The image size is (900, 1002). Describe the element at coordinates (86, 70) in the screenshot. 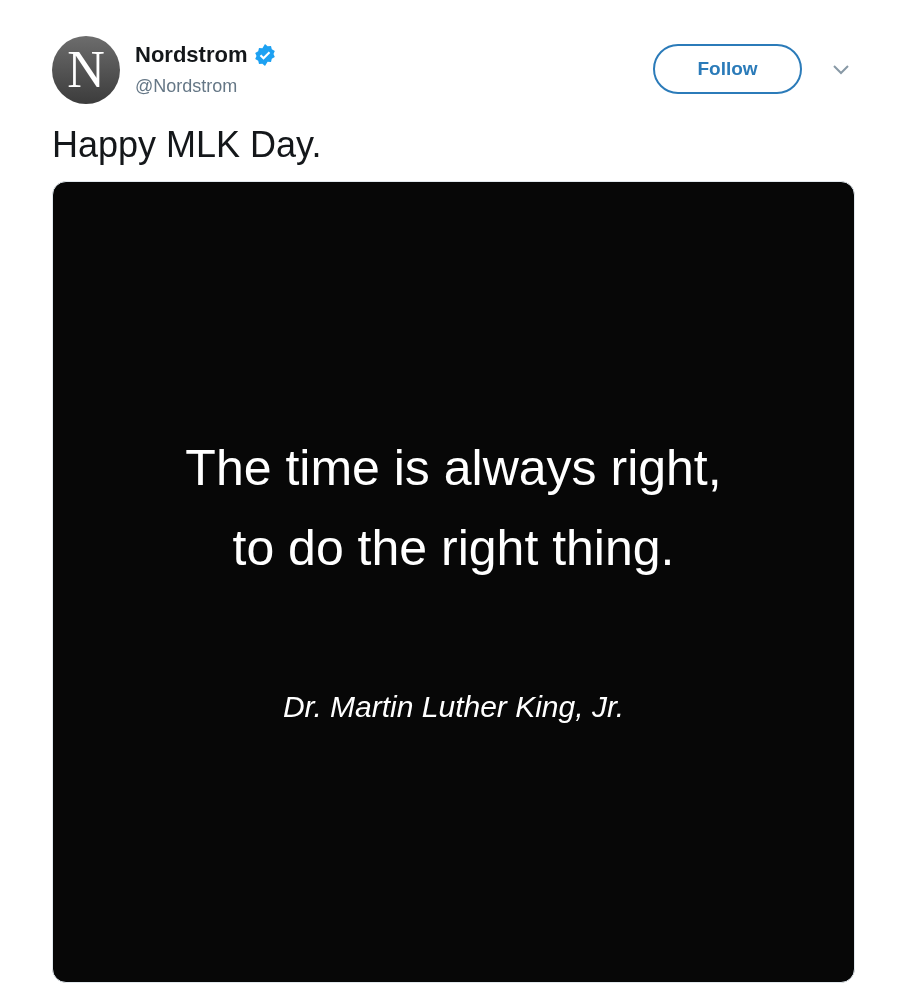

I see `avatar: N` at that location.